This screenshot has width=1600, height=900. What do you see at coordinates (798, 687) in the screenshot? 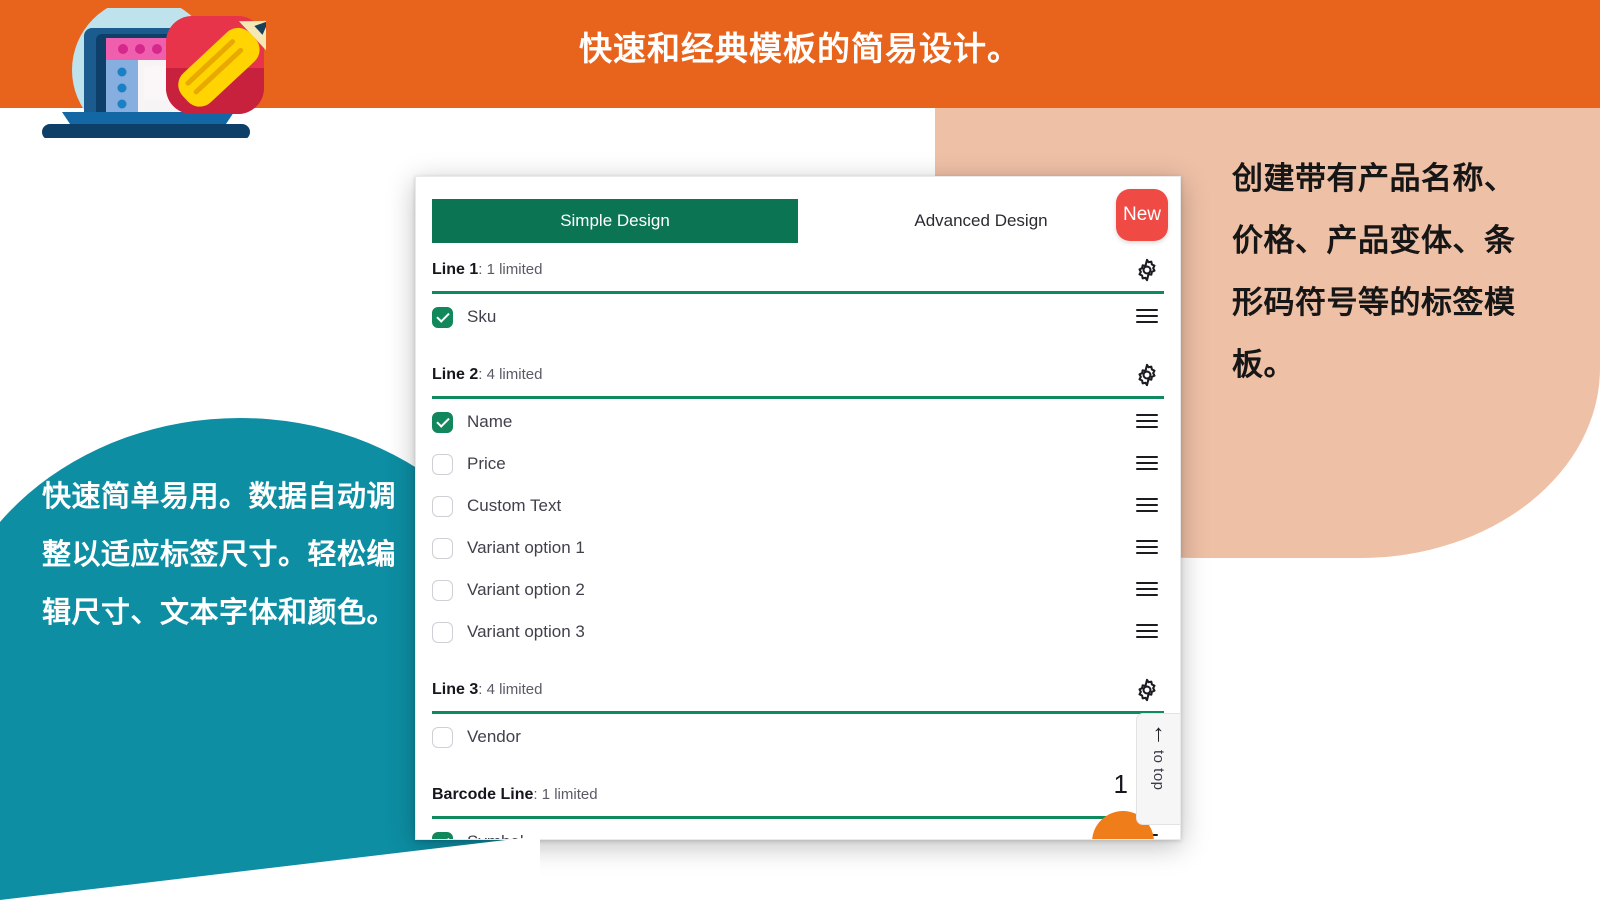
I see `group-header: Line 3: 4 limited` at bounding box center [798, 687].